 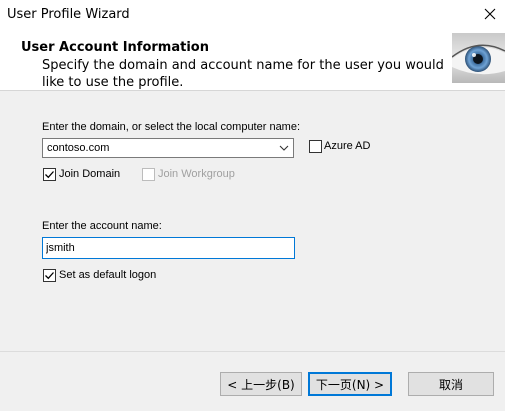 What do you see at coordinates (315, 146) in the screenshot?
I see `azure-ad-checkbox` at bounding box center [315, 146].